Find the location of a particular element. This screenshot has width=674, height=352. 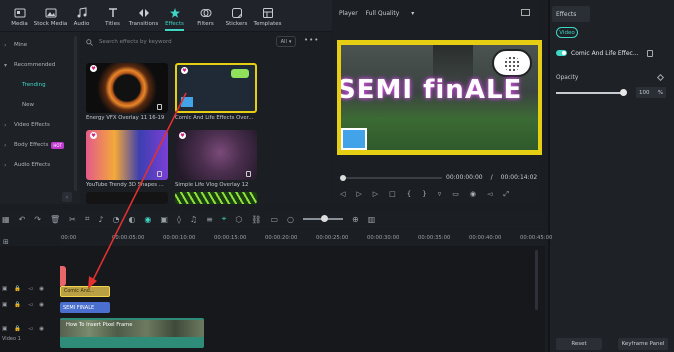

layout-icon: ▦ is located at coordinates (6, 219).